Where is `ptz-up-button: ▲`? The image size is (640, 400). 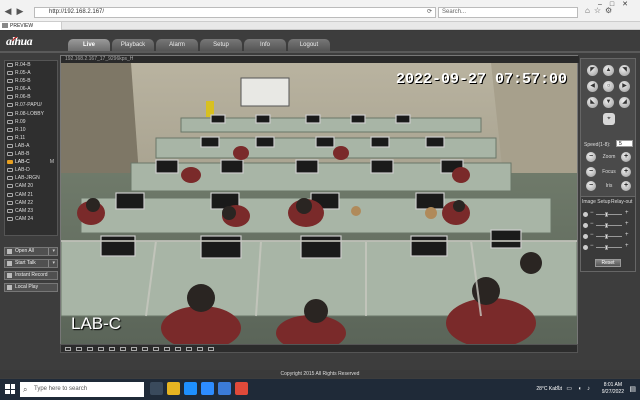 ptz-up-button: ▲ is located at coordinates (608, 70).